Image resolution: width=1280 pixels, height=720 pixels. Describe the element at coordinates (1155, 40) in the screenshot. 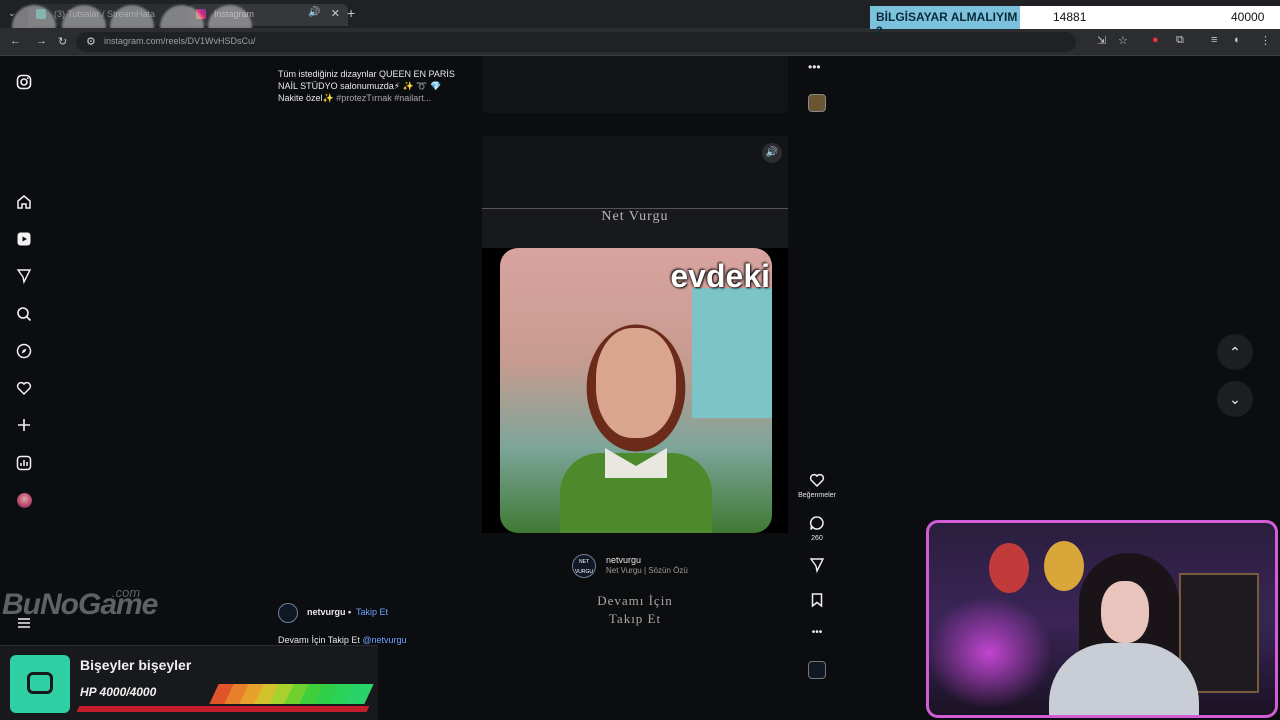

I see `extension-red-icon: ●` at that location.